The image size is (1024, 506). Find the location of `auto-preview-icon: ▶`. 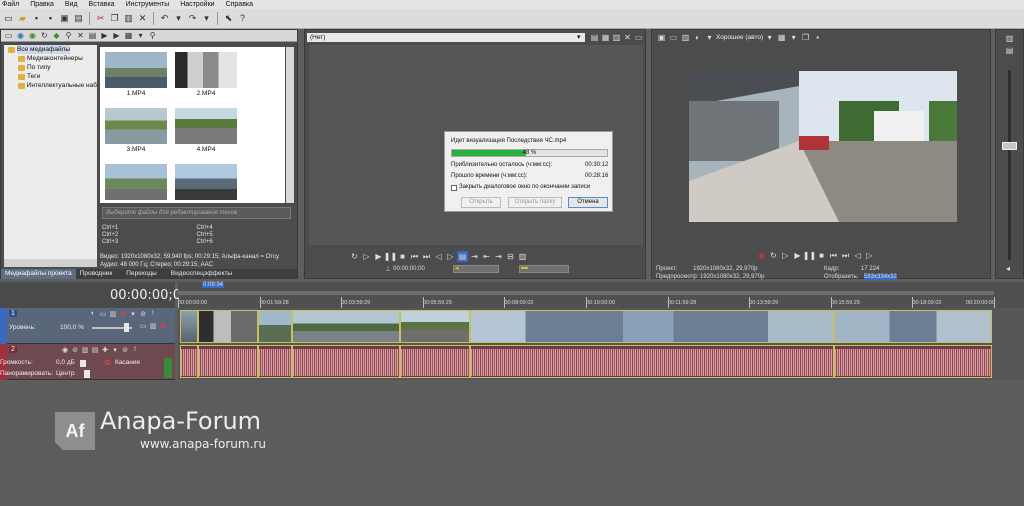

auto-preview-icon: ▶ is located at coordinates (116, 36).